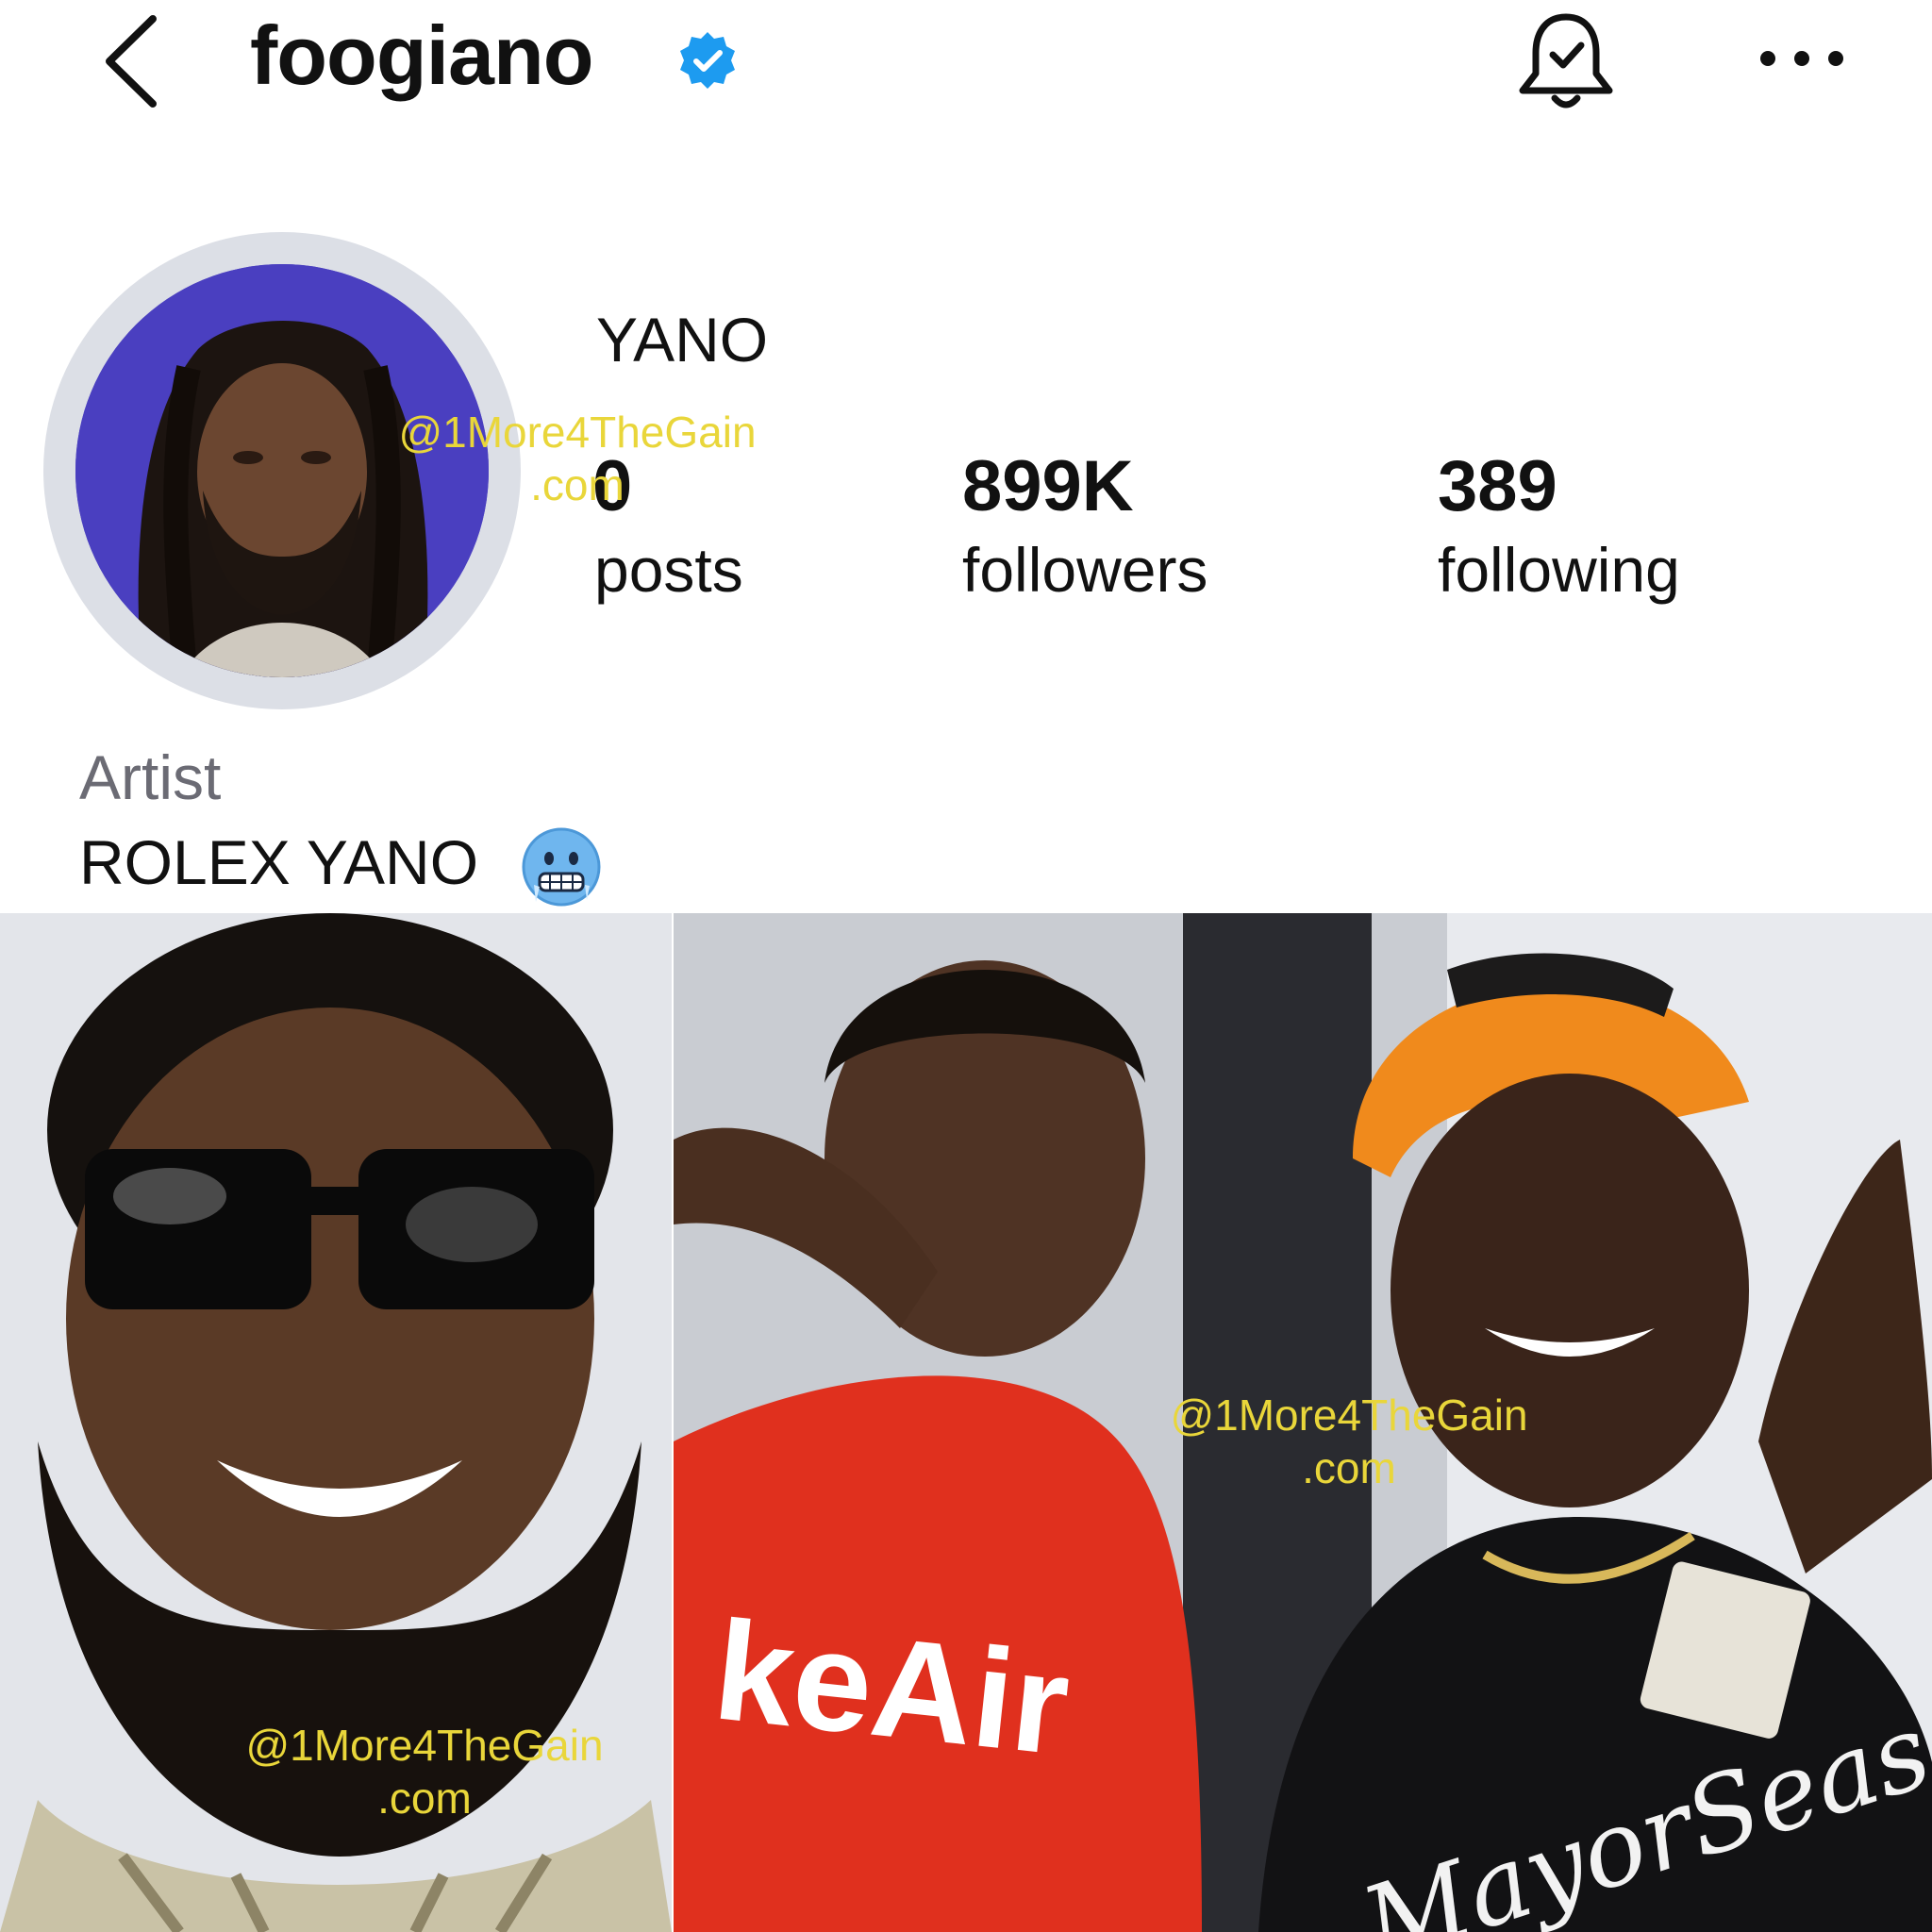  What do you see at coordinates (682, 340) in the screenshot?
I see `profile-display-name: YANO` at bounding box center [682, 340].